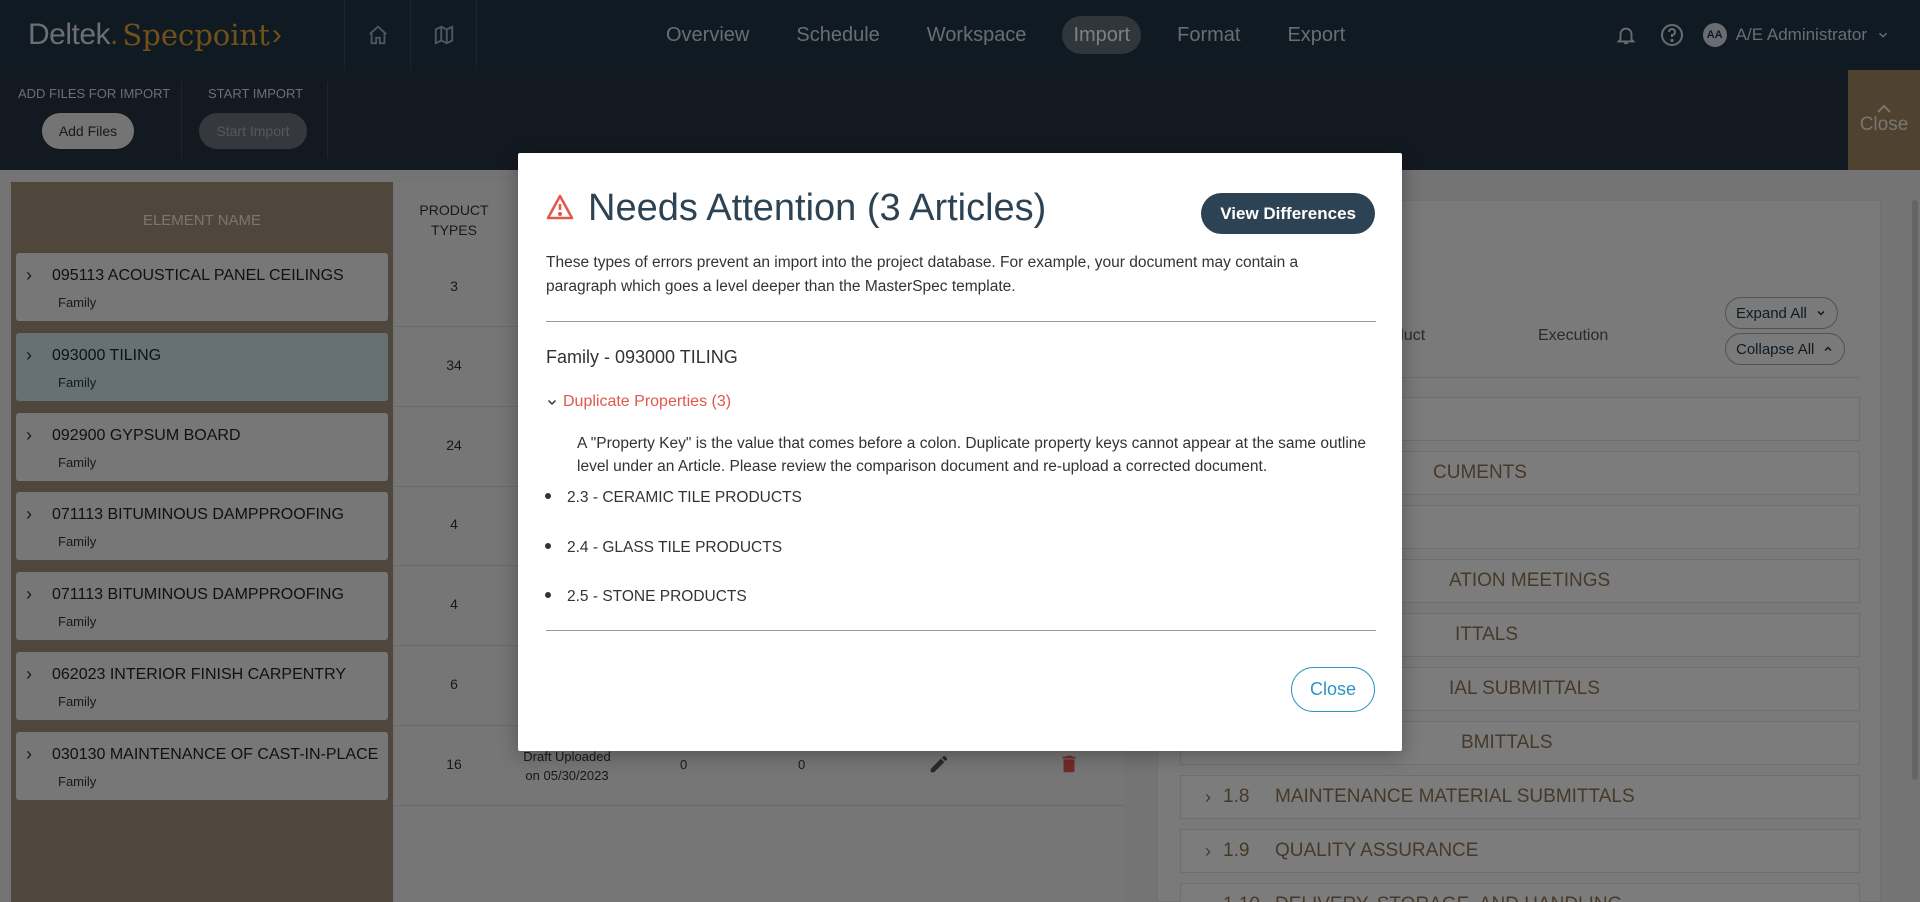 The image size is (1920, 902). What do you see at coordinates (663, 548) in the screenshot?
I see `list-item: 2.4 - GLASS TILE PRODUCTS` at bounding box center [663, 548].